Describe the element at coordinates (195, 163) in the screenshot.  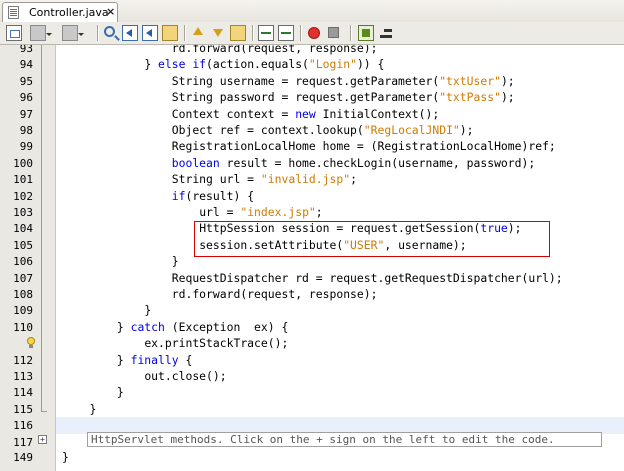
I see `keyword-token: boolean` at that location.